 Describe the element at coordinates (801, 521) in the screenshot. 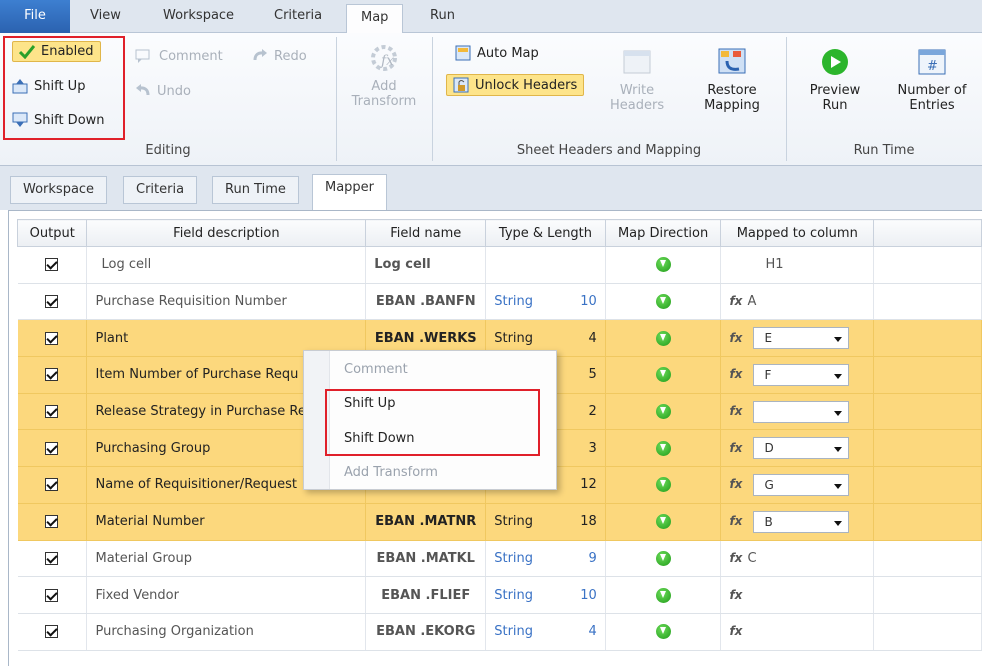

I see `mapped-column-dropdown: B` at that location.